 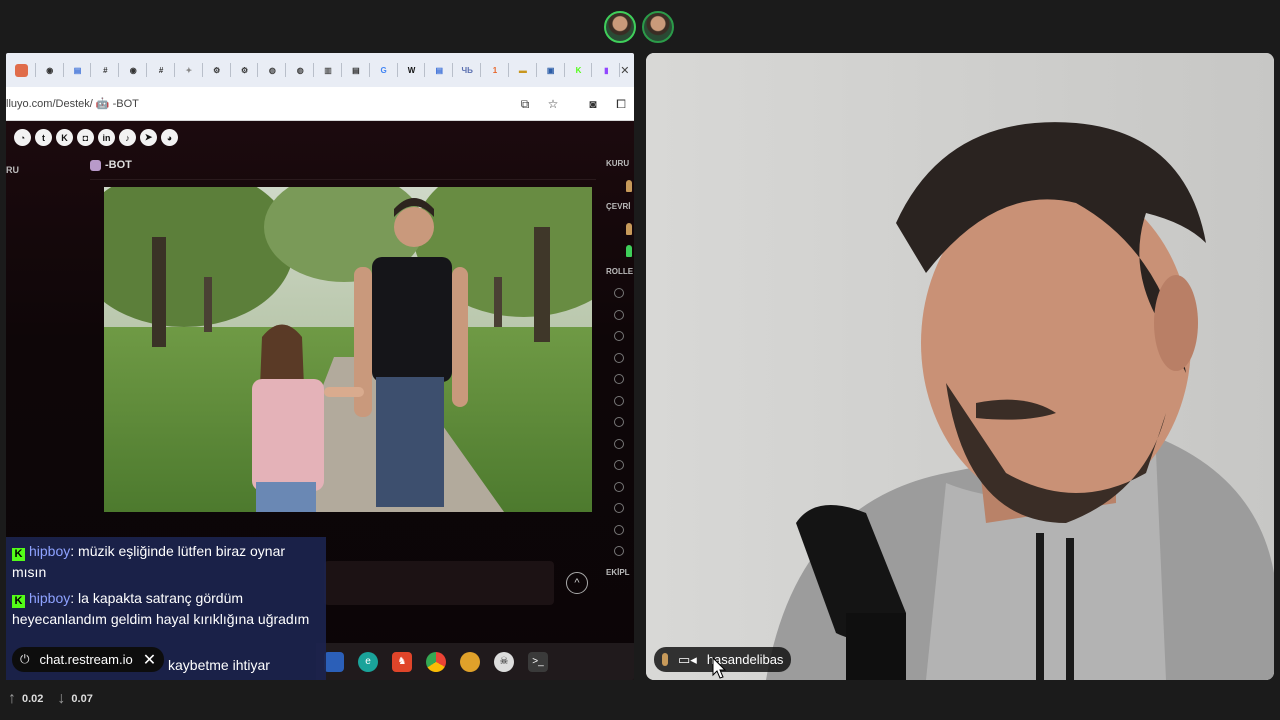 I want to click on terminal-icon: >_, so click(x=538, y=661).